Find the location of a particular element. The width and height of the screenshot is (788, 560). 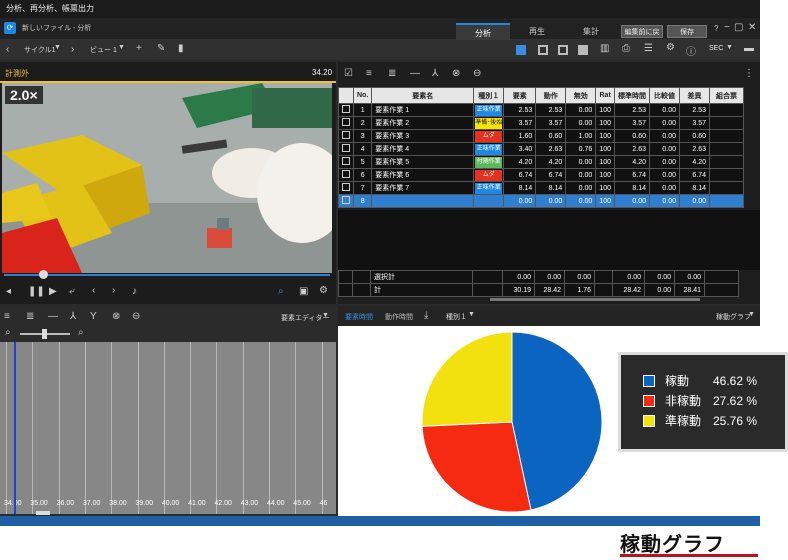

table-scrollbar is located at coordinates (595, 299).